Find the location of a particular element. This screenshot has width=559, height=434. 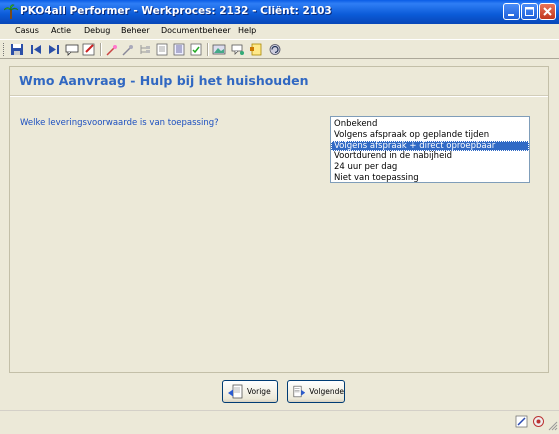

menu-beheer: Beheer is located at coordinates (135, 30).